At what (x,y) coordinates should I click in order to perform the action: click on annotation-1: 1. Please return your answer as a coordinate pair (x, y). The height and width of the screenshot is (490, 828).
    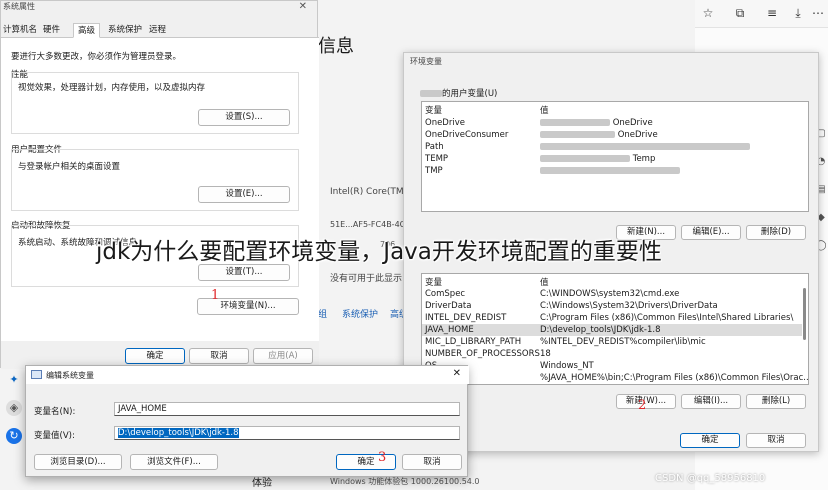
    Looking at the image, I should click on (215, 295).